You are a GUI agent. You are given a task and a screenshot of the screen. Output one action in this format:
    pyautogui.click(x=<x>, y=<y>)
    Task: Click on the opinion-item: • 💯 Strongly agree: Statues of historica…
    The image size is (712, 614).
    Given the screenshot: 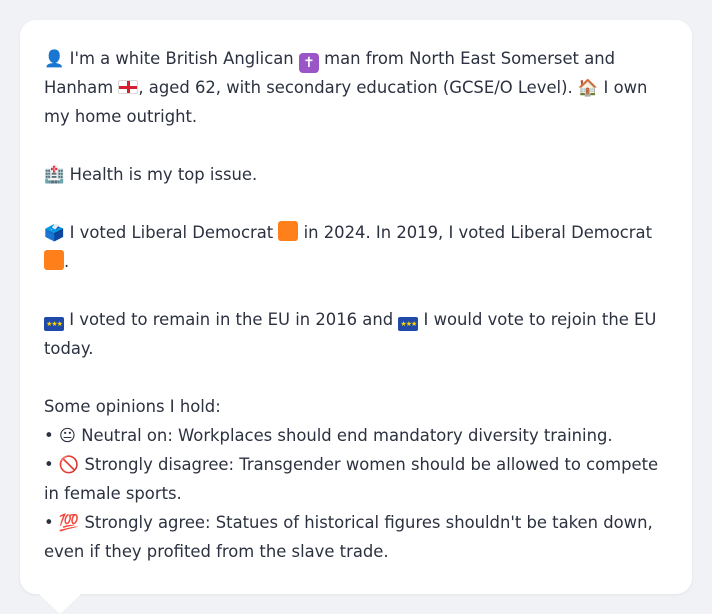 What is the action you would take?
    pyautogui.click(x=358, y=537)
    